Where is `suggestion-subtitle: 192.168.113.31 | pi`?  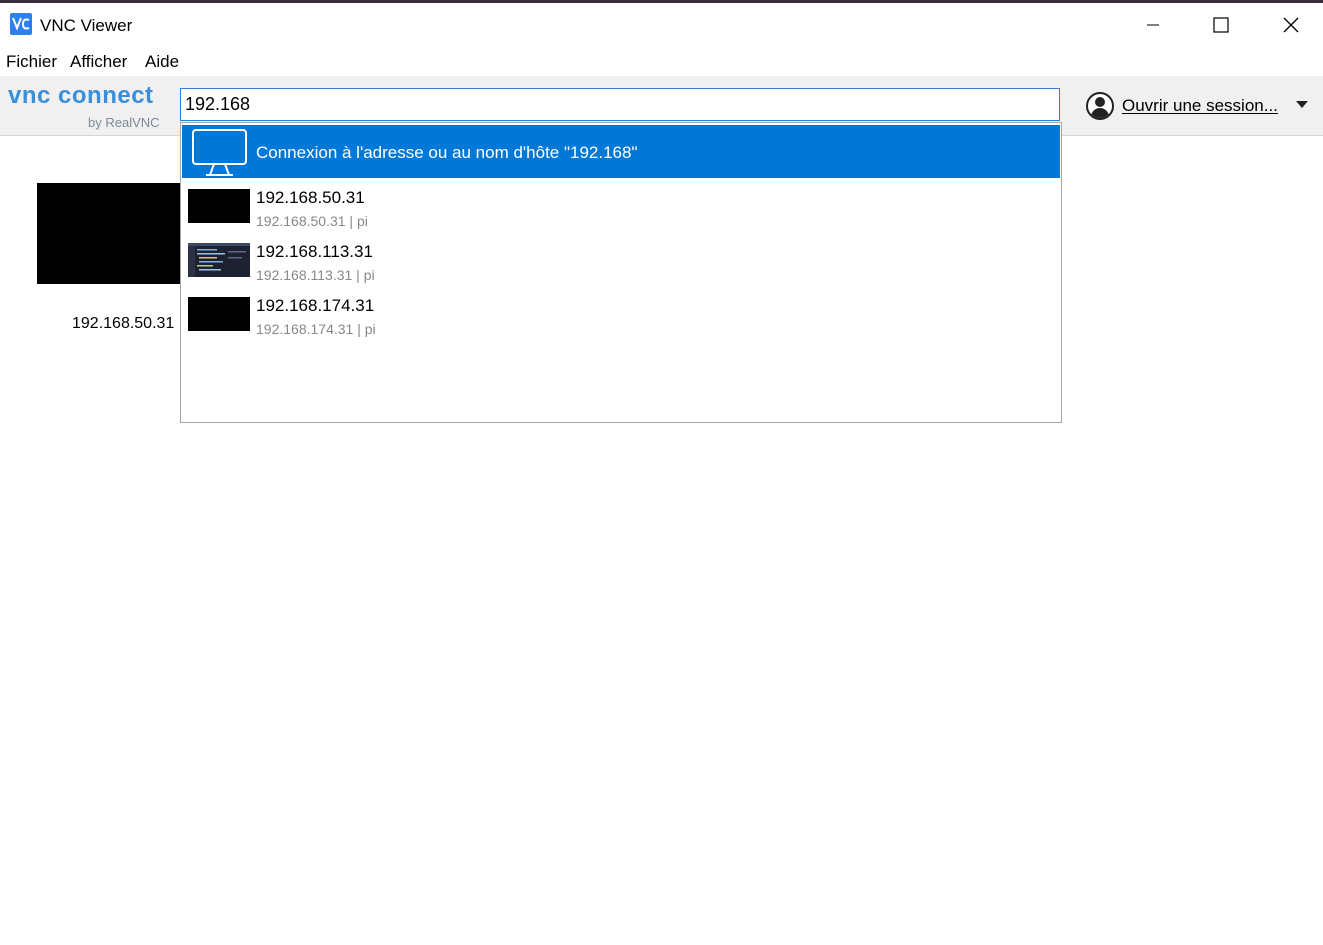
suggestion-subtitle: 192.168.113.31 | pi is located at coordinates (315, 275).